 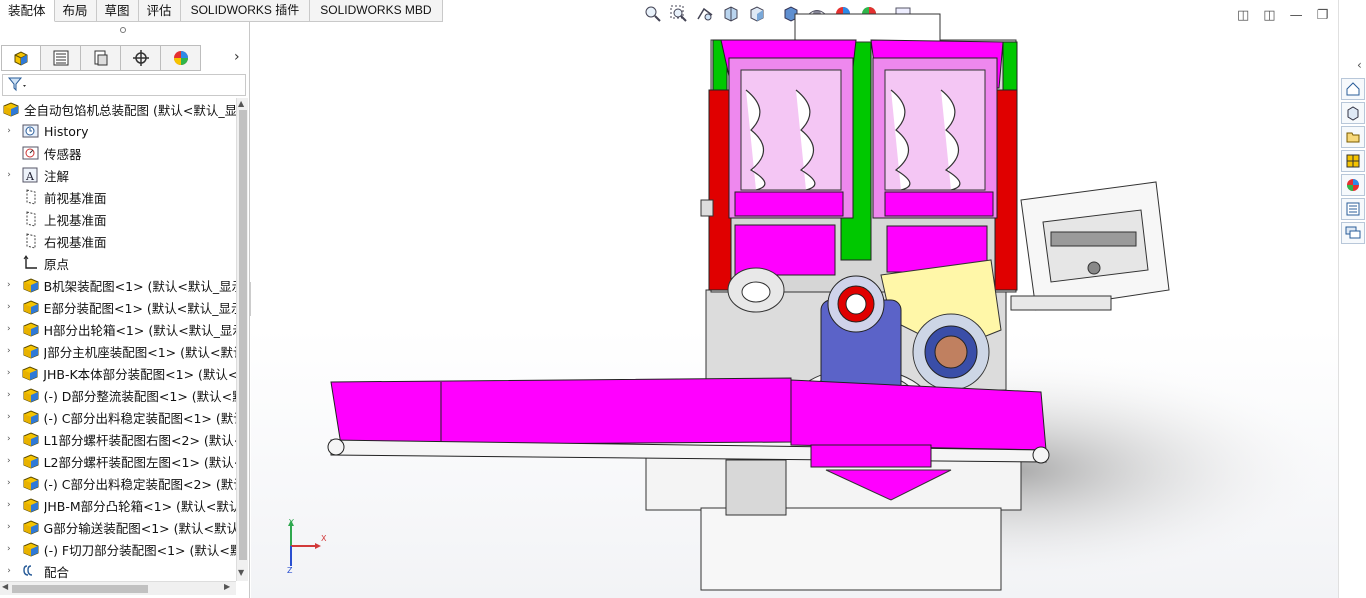 I want to click on display-manager-icon, so click(x=181, y=58).